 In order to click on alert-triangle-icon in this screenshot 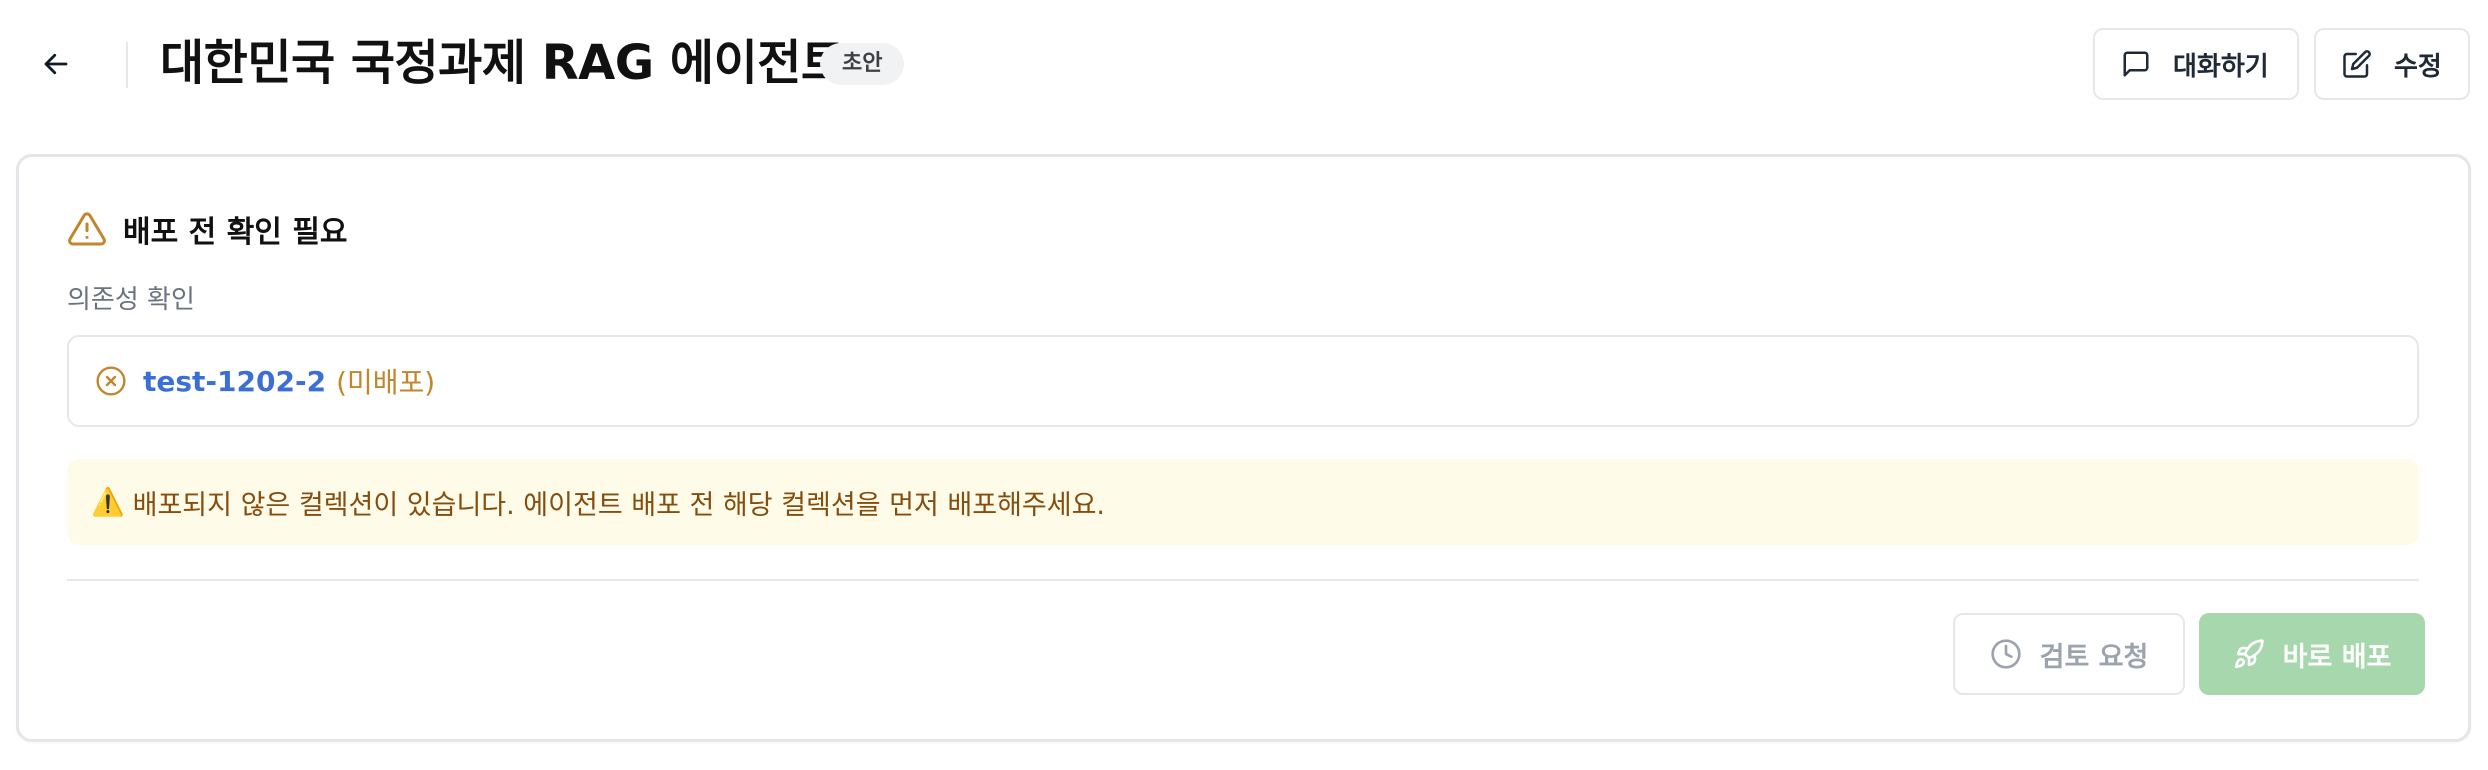, I will do `click(87, 229)`.